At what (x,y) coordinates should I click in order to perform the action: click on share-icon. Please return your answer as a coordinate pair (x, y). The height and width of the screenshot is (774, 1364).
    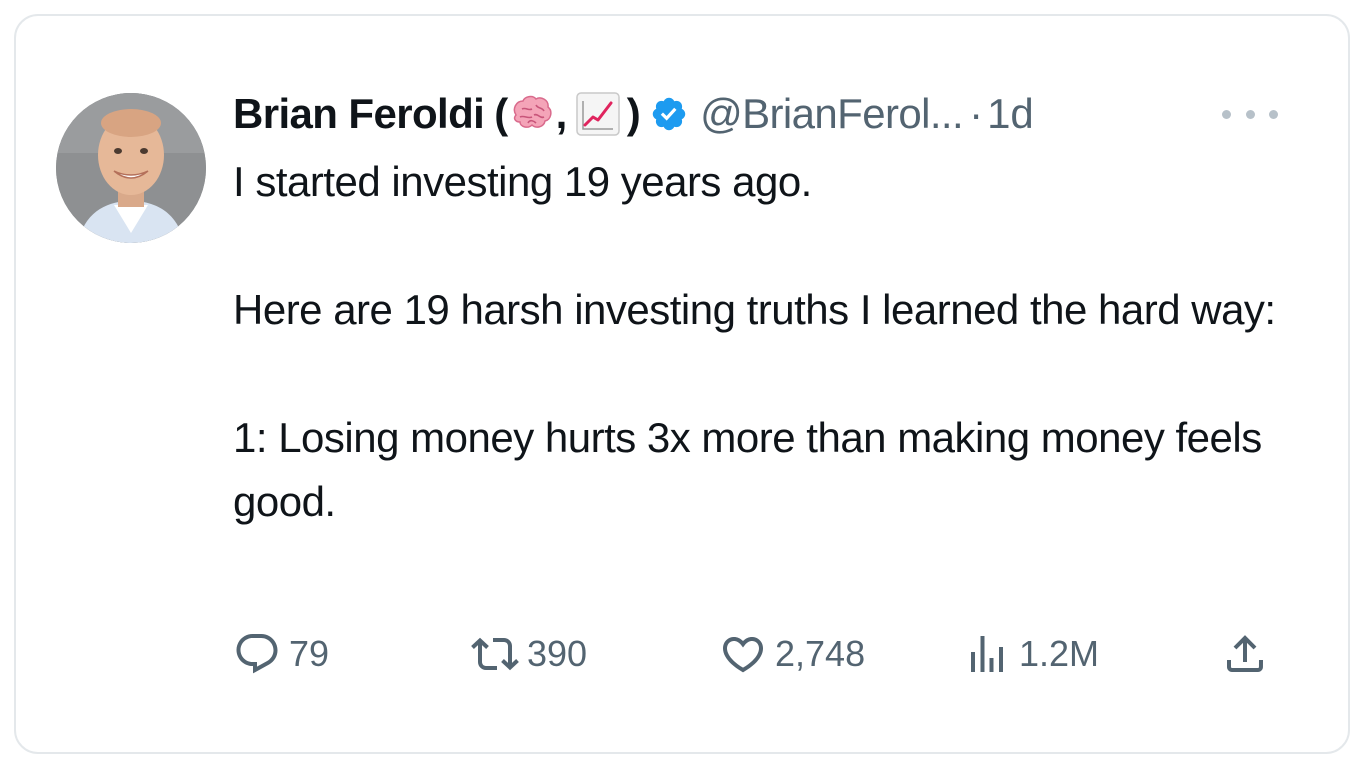
    Looking at the image, I should click on (1245, 653).